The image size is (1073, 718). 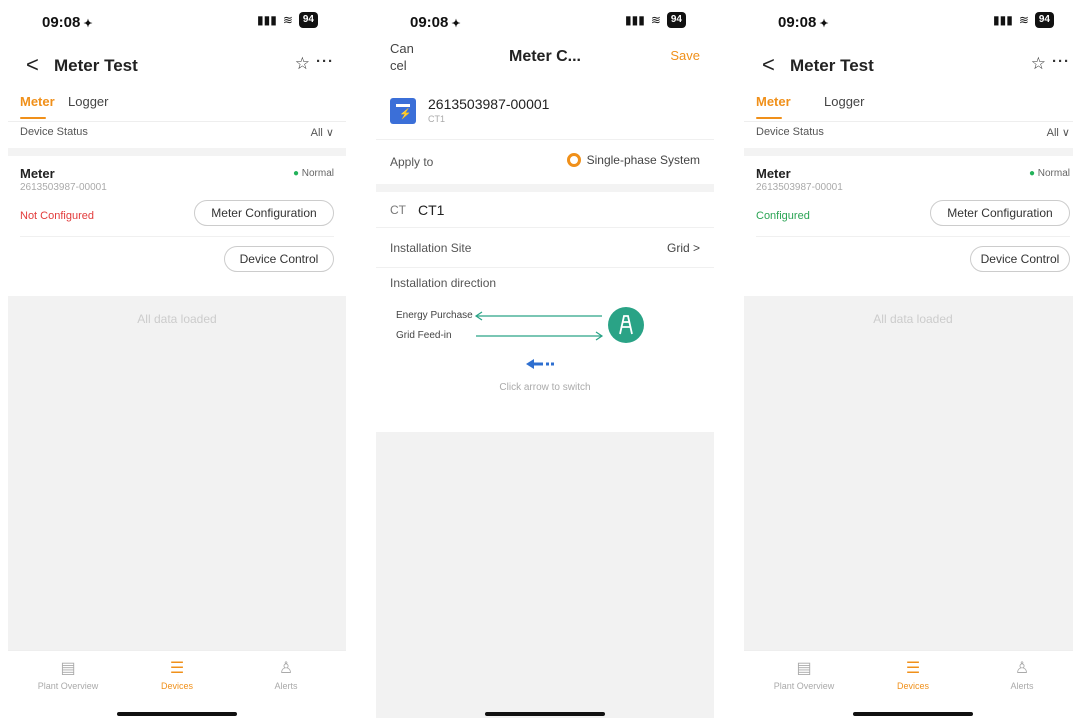 I want to click on tab-label: Devices, so click(x=176, y=686).